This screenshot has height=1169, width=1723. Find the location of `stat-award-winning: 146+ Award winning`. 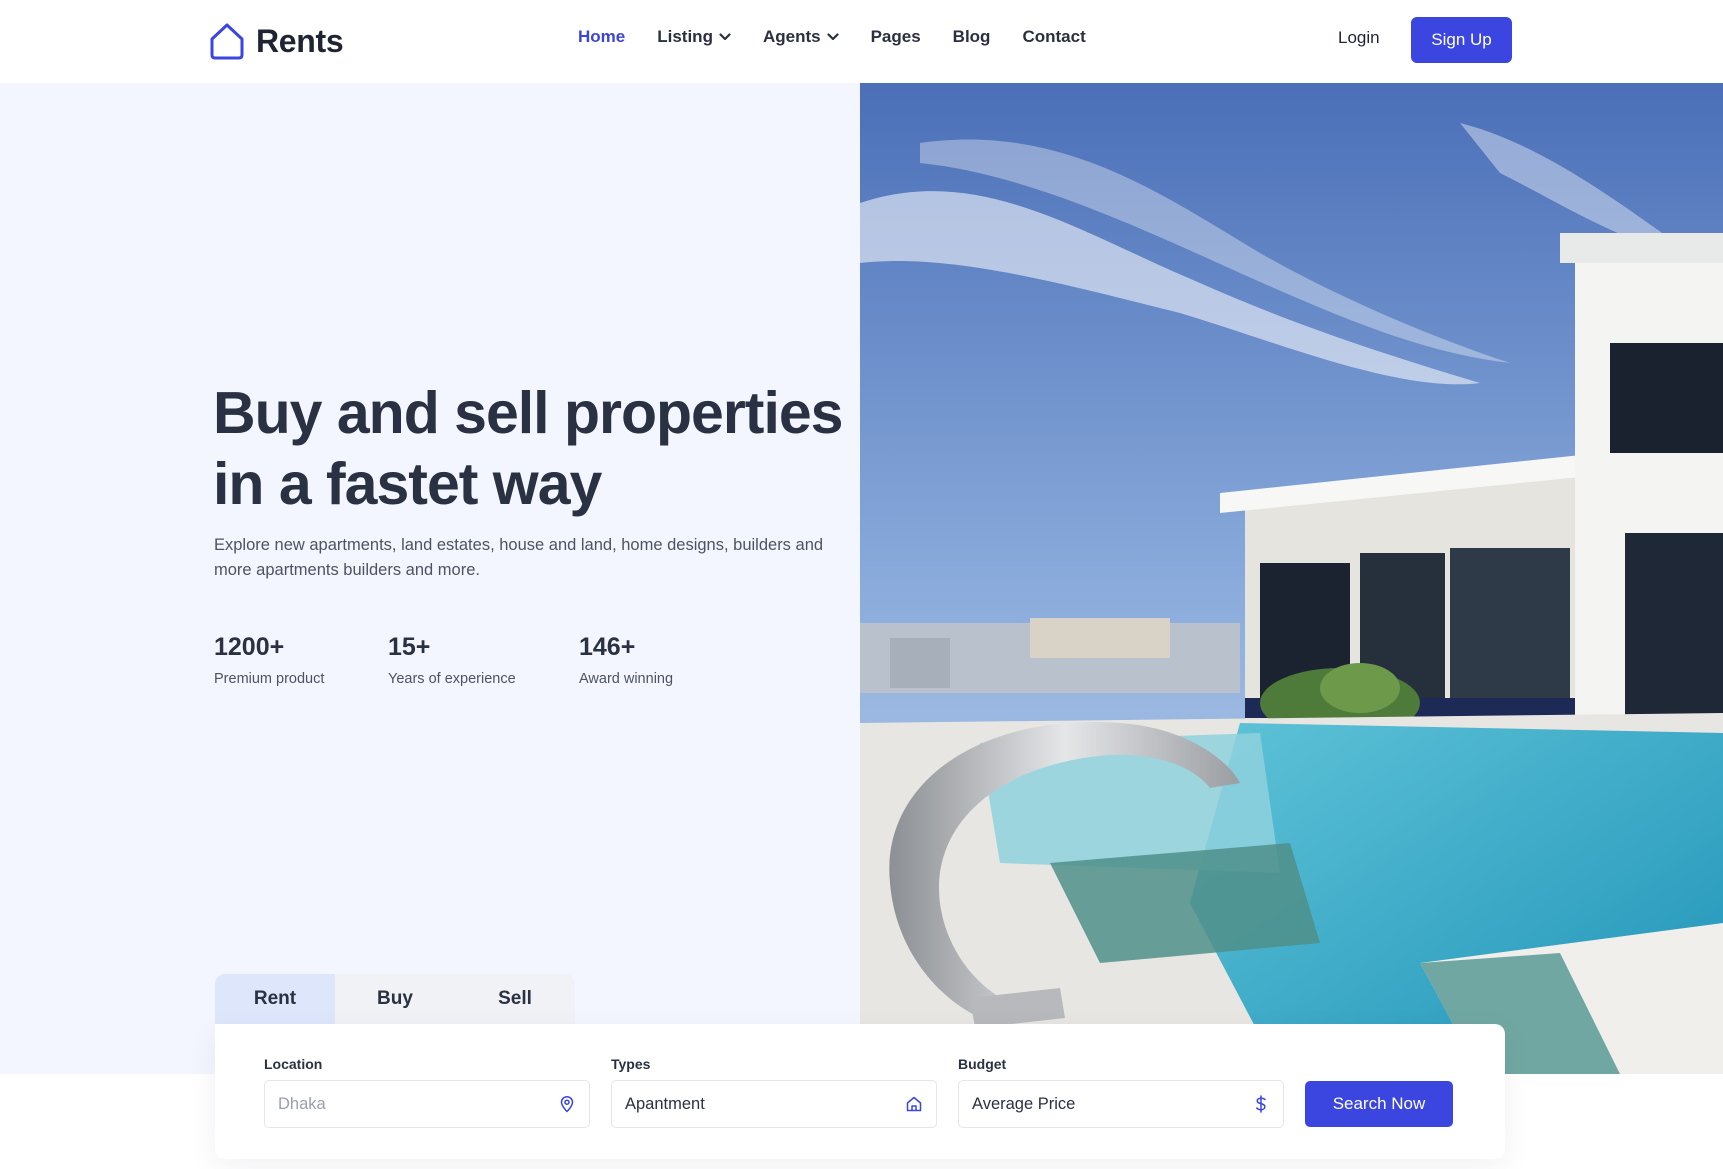

stat-award-winning: 146+ Award winning is located at coordinates (626, 660).